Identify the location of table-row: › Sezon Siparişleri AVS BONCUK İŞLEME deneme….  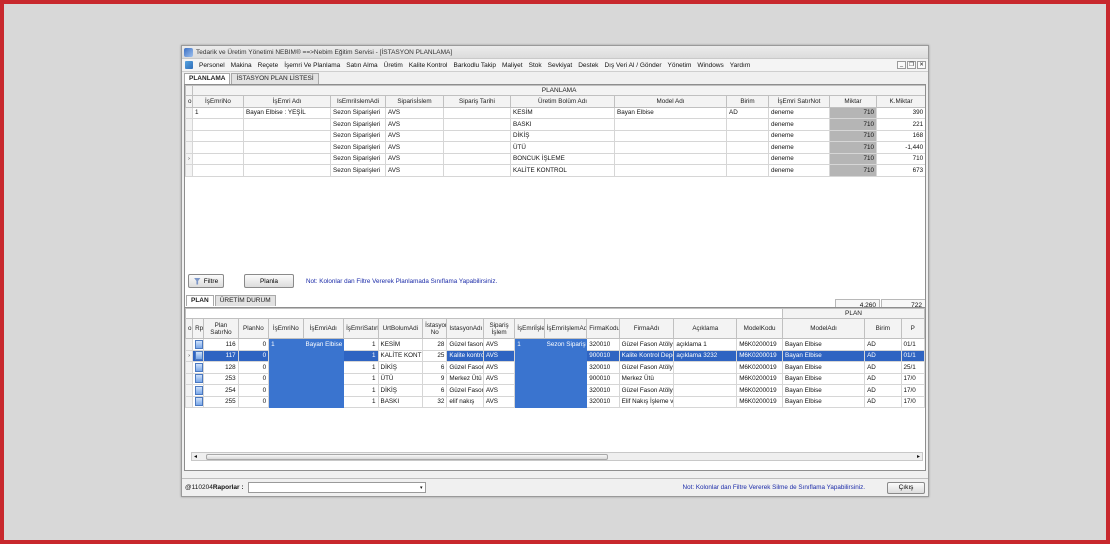
(555, 158).